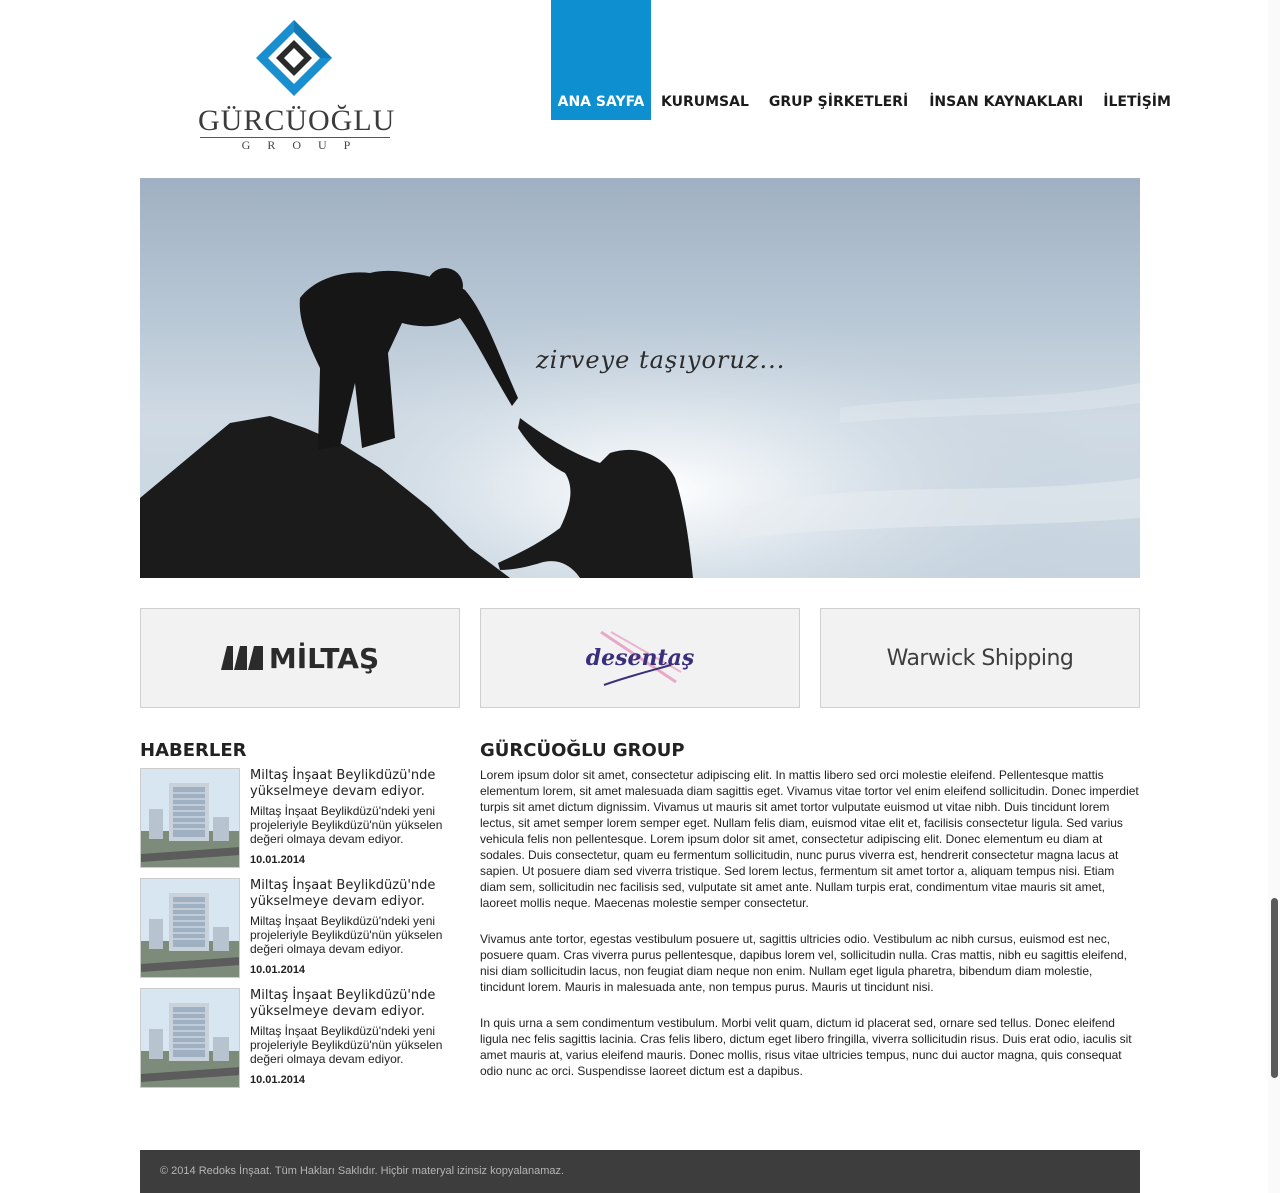 The image size is (1280, 1193). What do you see at coordinates (1006, 60) in the screenshot?
I see `nav-item-insan-kaynaklari: İNSAN KAYNAKLARI` at bounding box center [1006, 60].